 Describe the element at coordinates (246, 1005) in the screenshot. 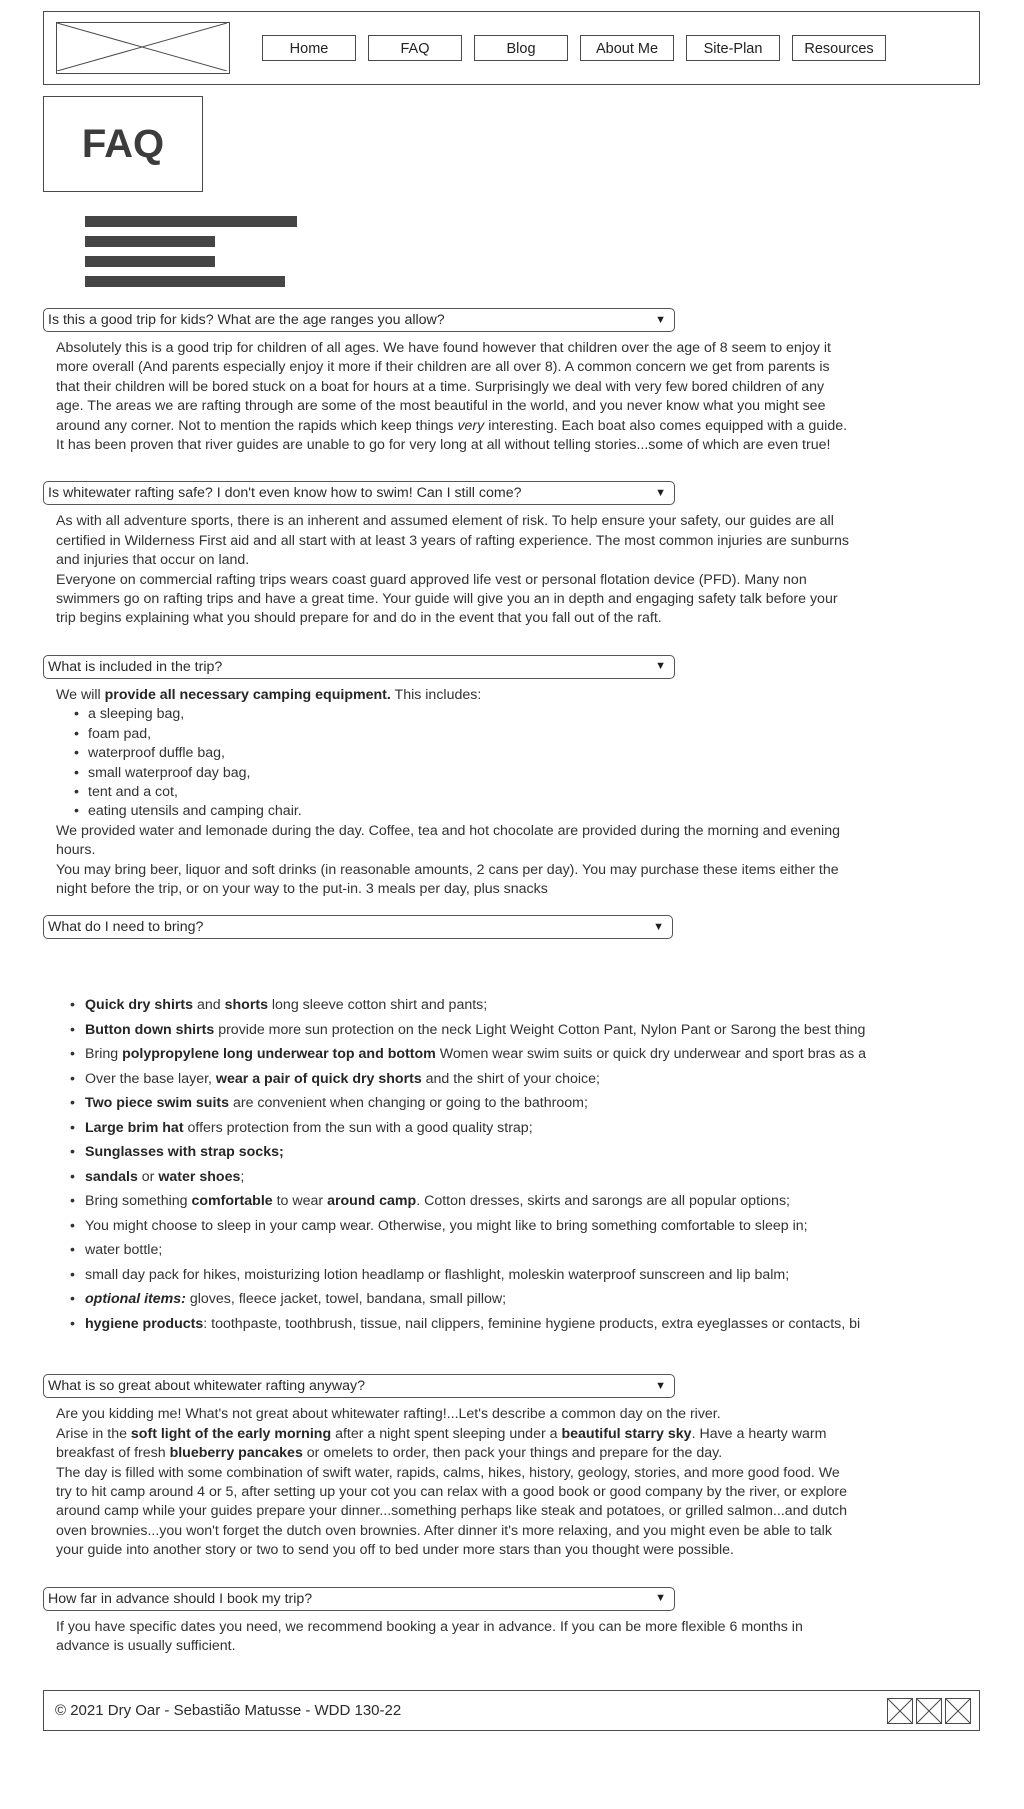

I see `bold-term: shorts` at that location.